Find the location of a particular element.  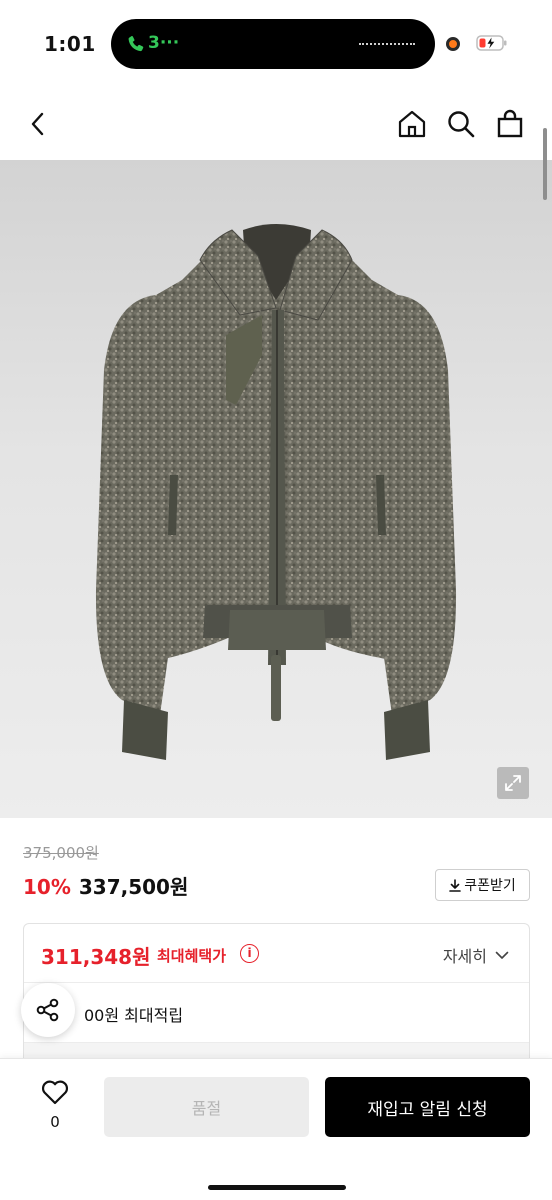

discount-rate: 10% is located at coordinates (47, 887).